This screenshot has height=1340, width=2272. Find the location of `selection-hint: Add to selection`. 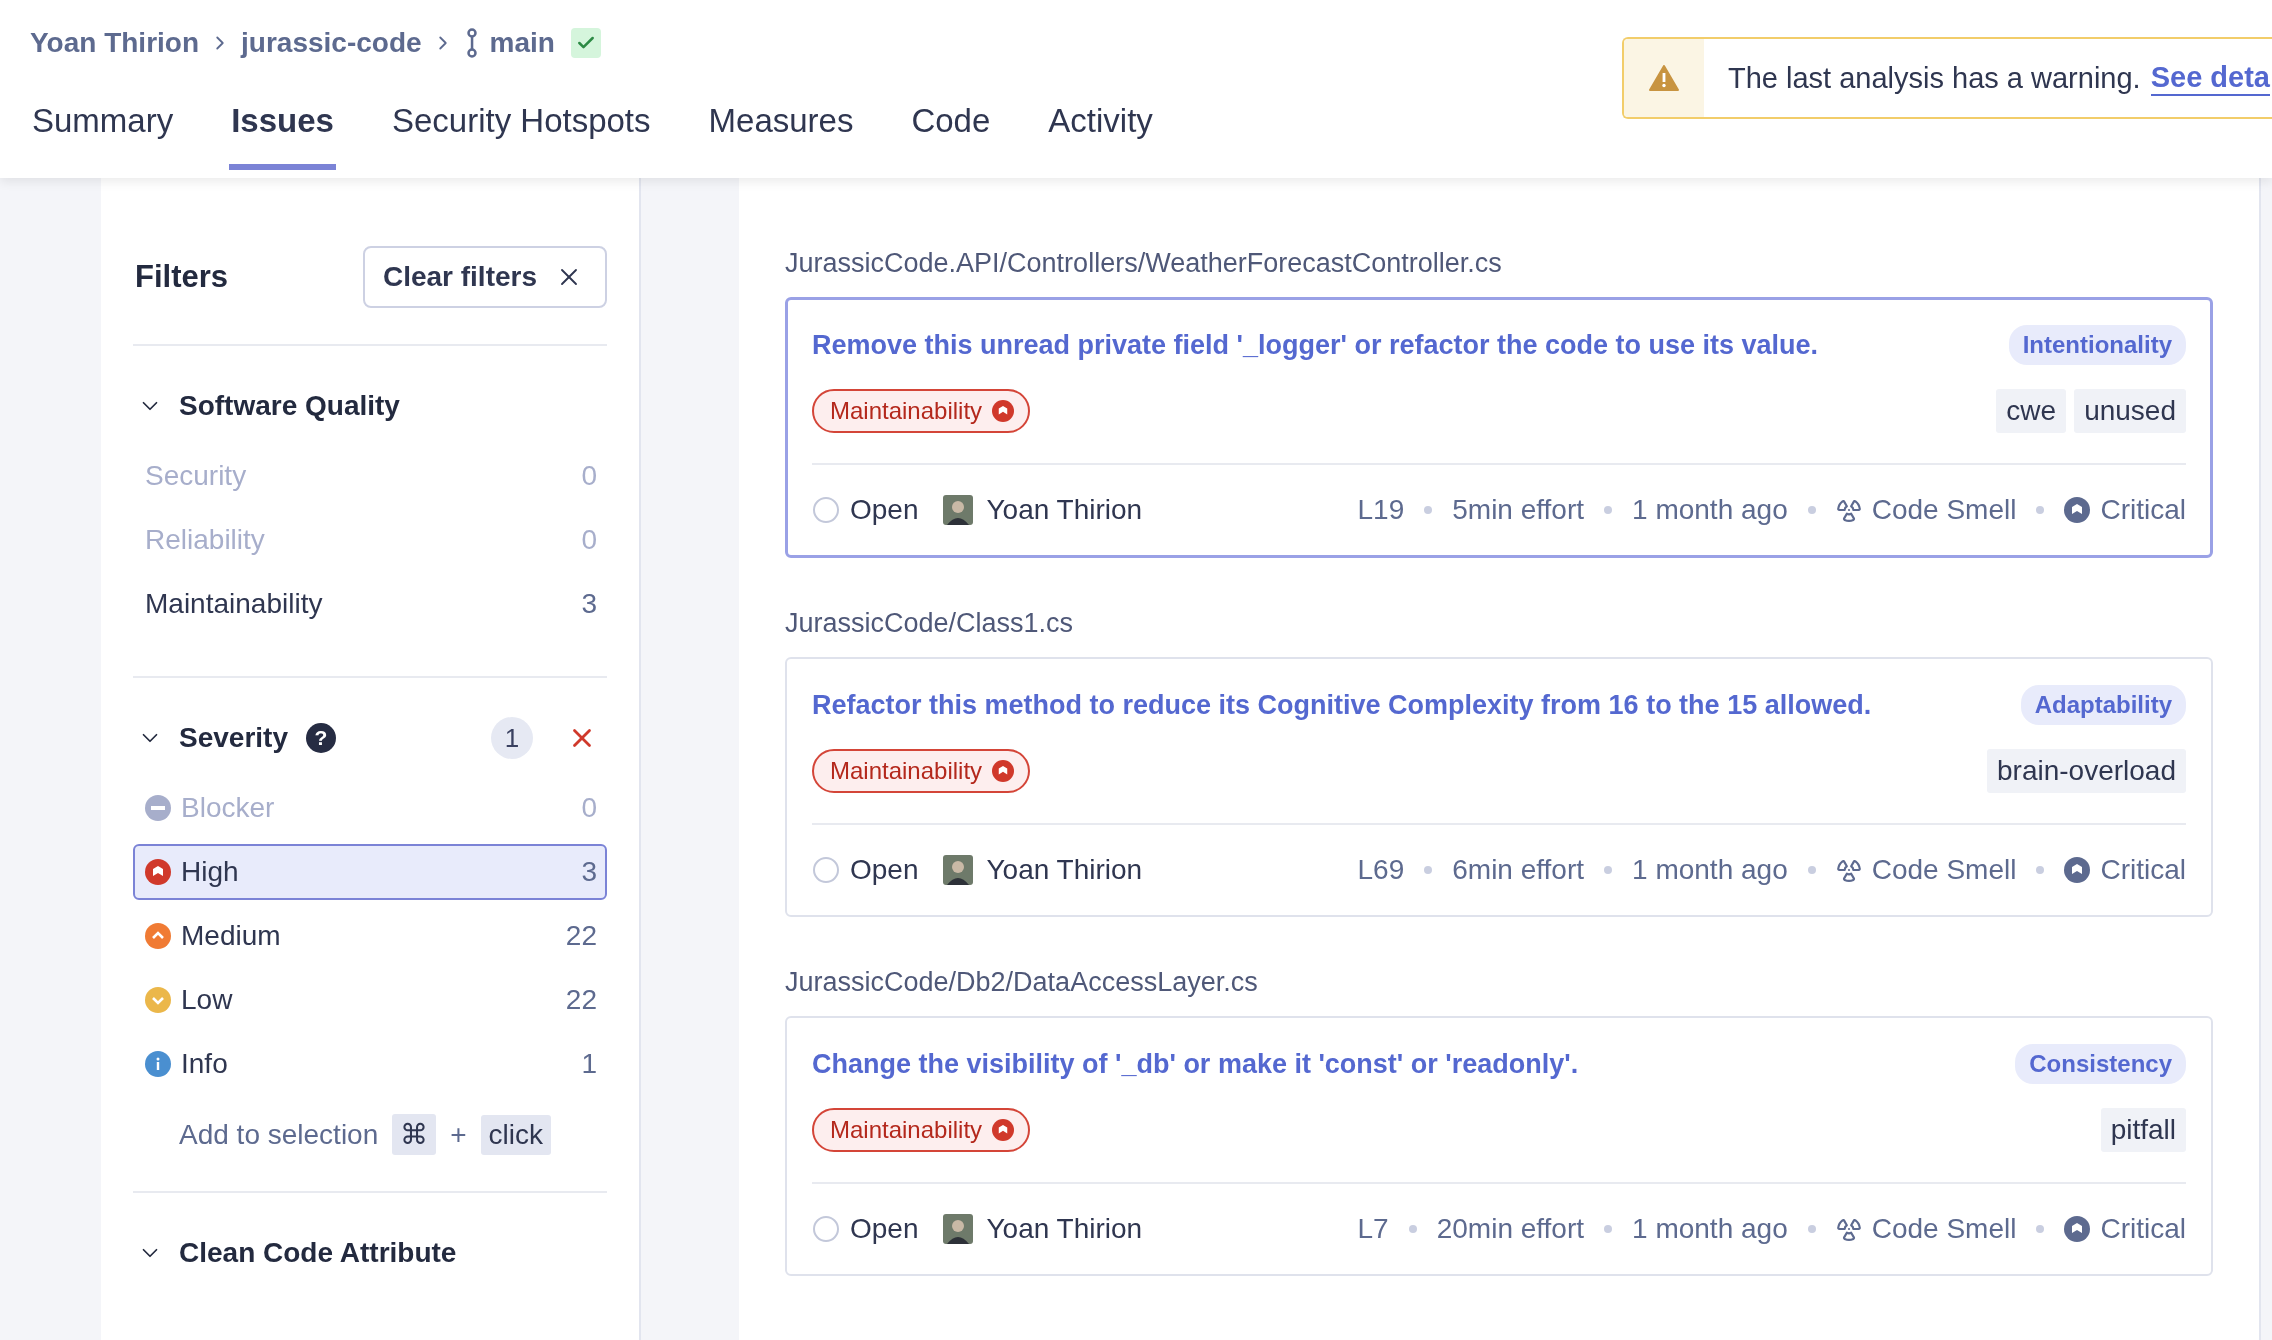

selection-hint: Add to selection is located at coordinates (279, 1134).